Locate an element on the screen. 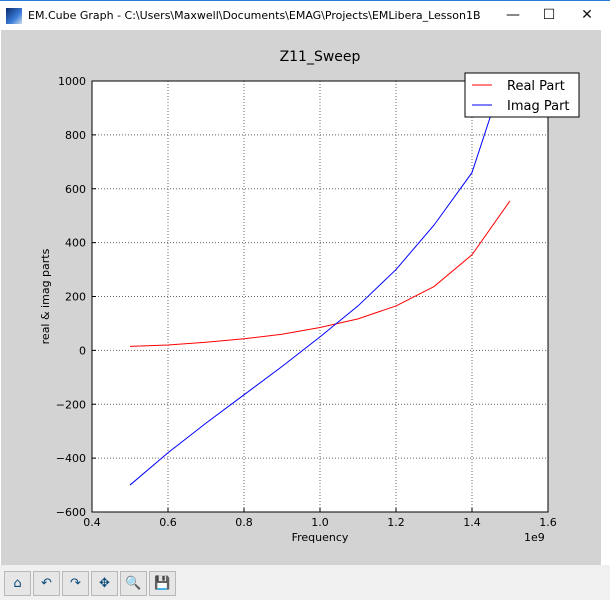 This screenshot has height=600, width=610. legend-label: Imag Part is located at coordinates (538, 106).